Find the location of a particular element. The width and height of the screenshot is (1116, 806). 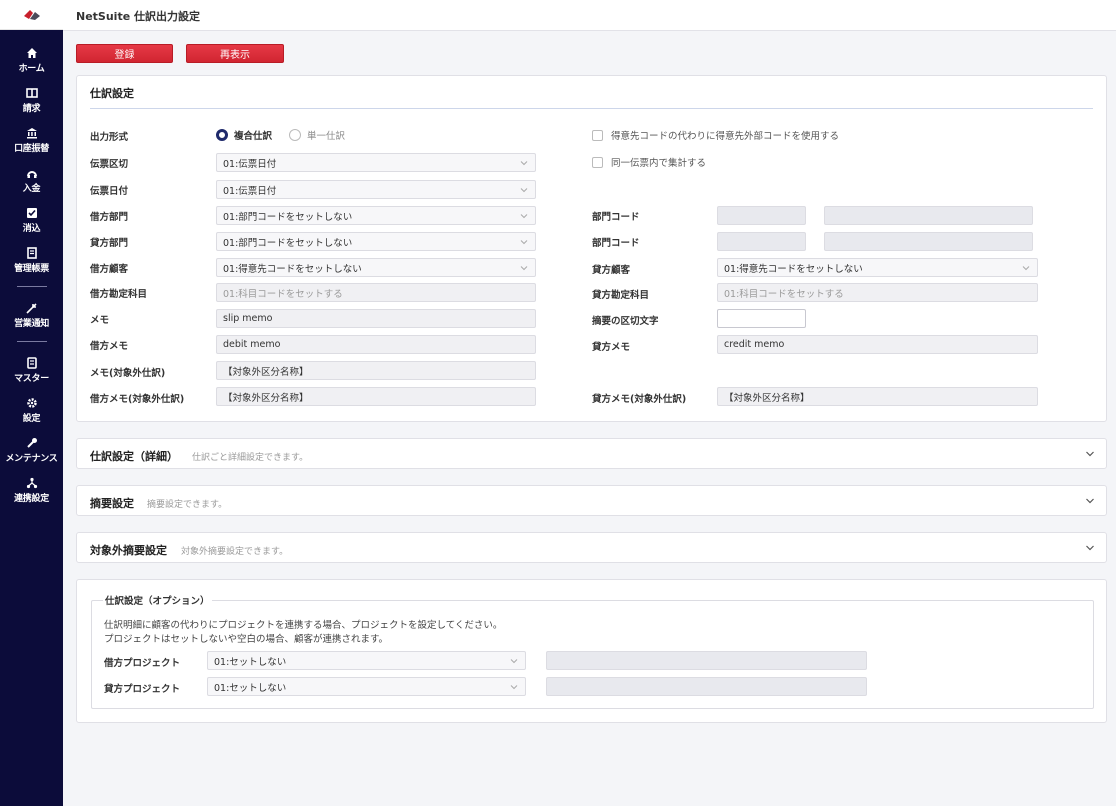

page-title: NetSuite 仕訳出力設定 is located at coordinates (138, 16).